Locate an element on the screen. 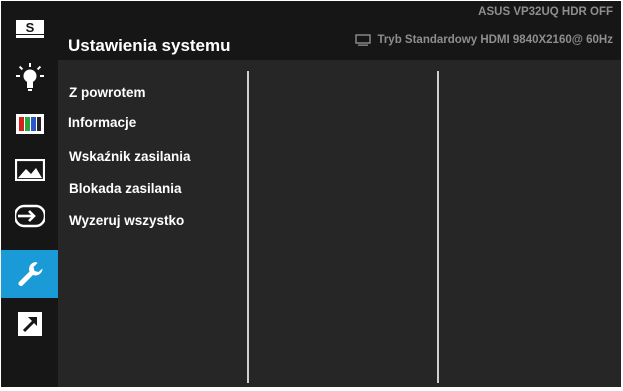  menu-item-reset-all: Wyzeruj wszystko is located at coordinates (126, 220).